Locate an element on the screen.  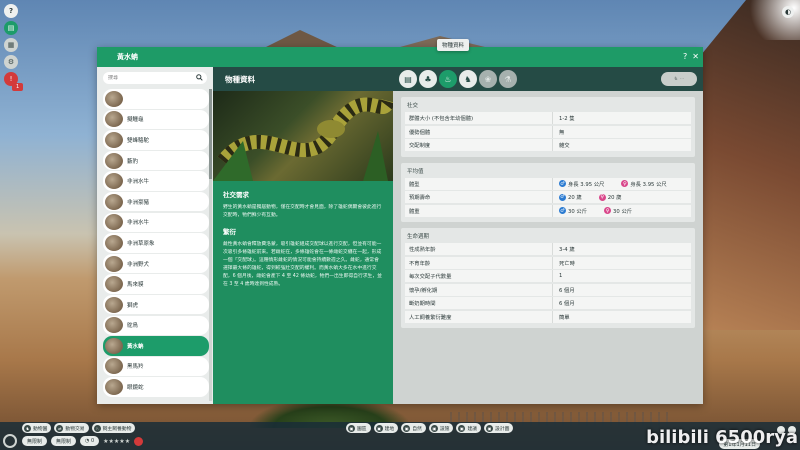
tab-research-icon: ⚗ is located at coordinates (508, 79).